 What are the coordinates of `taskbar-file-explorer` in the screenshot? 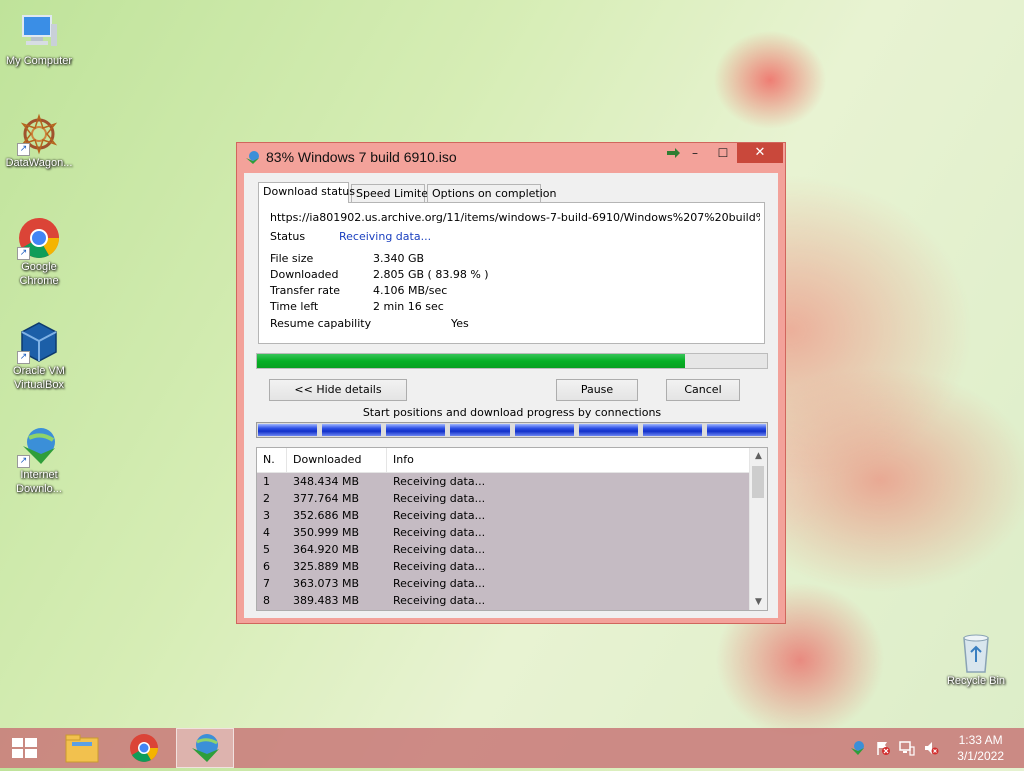 It's located at (83, 748).